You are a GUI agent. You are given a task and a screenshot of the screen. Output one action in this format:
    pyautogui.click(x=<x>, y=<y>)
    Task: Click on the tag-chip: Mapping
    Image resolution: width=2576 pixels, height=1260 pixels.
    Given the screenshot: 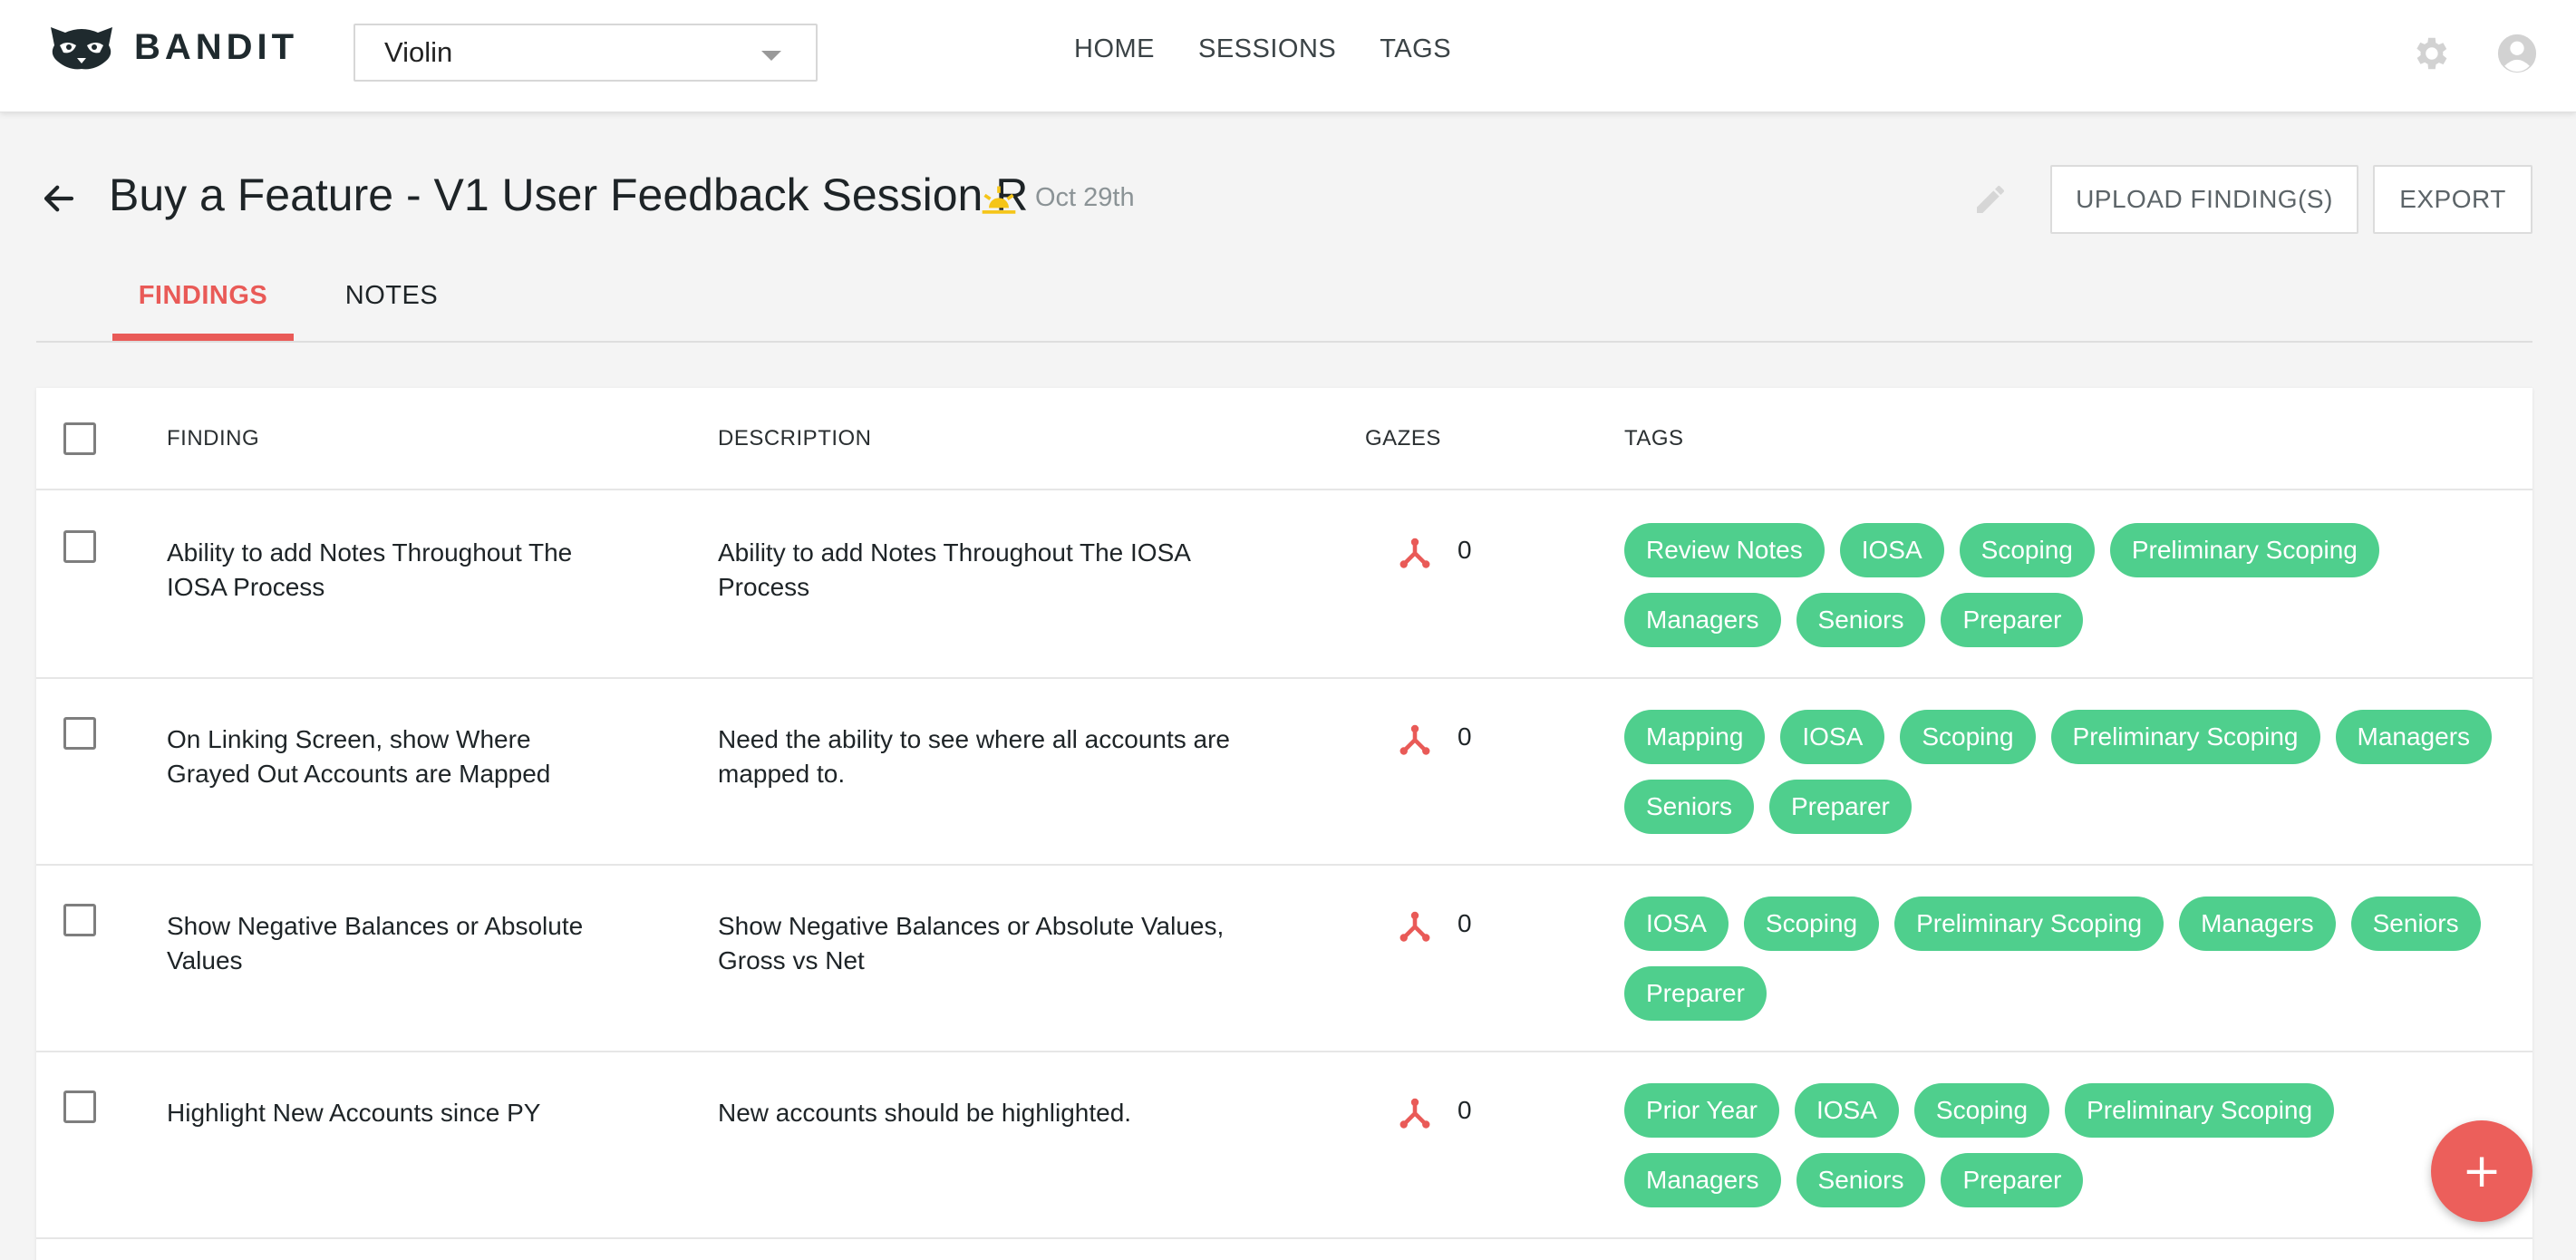 What is the action you would take?
    pyautogui.click(x=1695, y=737)
    